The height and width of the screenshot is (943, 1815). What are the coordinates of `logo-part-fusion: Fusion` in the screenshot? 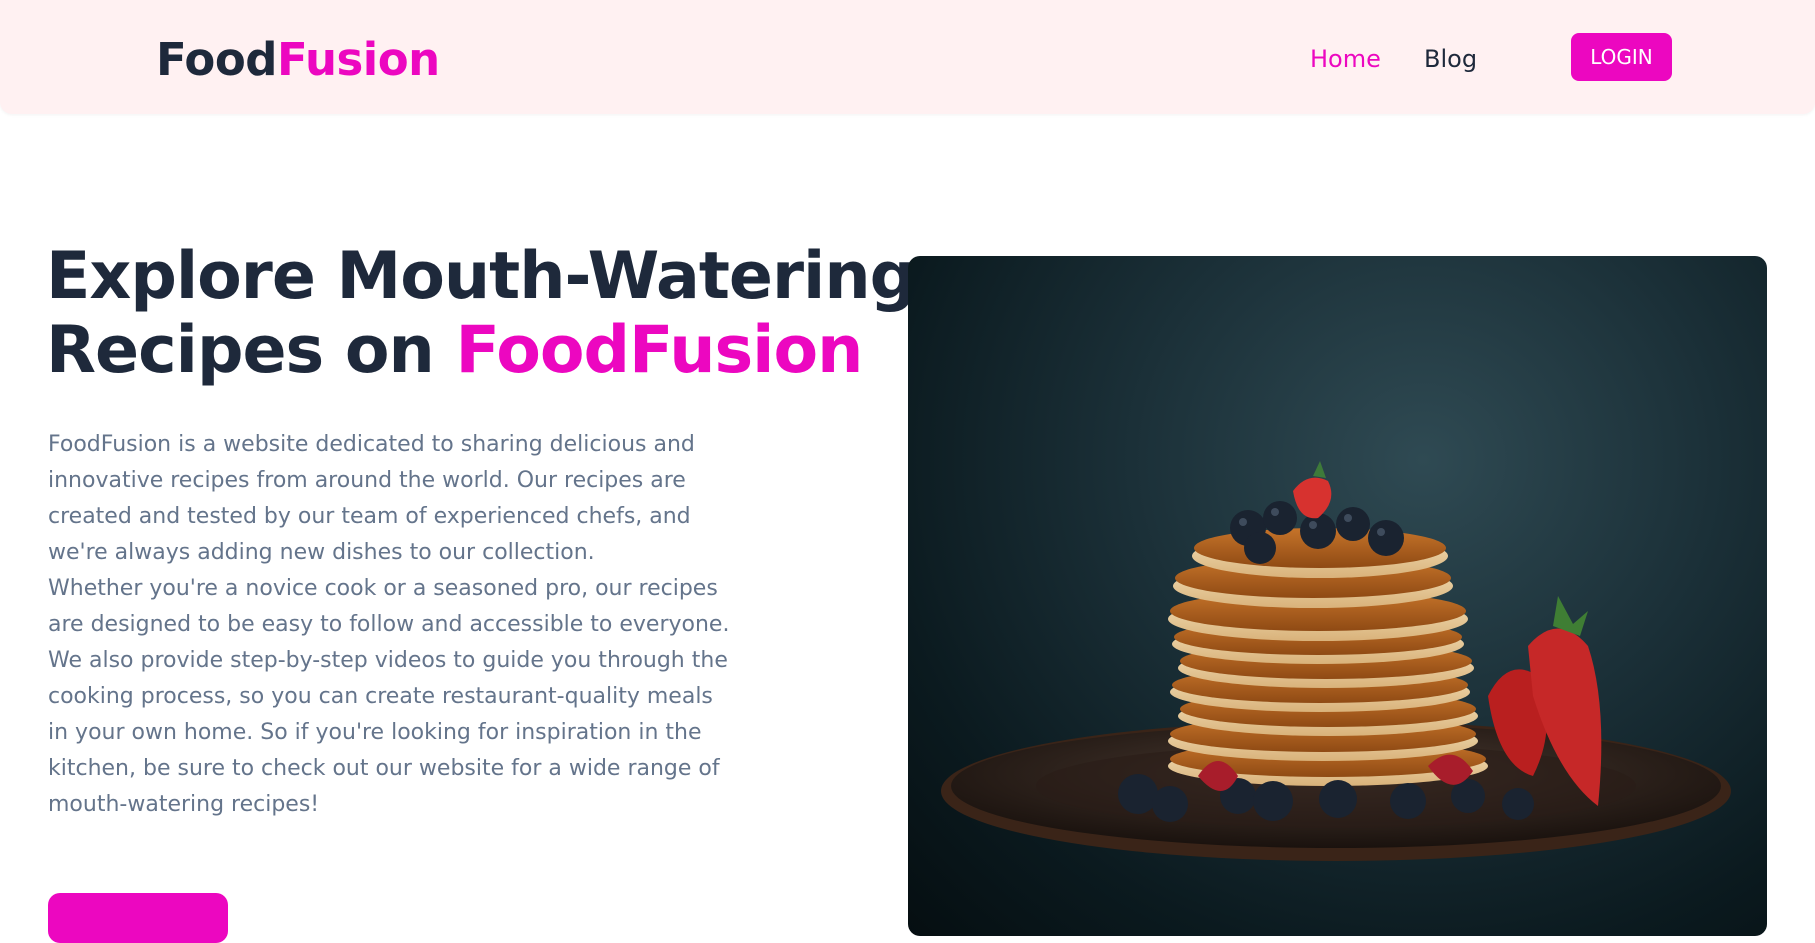 It's located at (358, 59).